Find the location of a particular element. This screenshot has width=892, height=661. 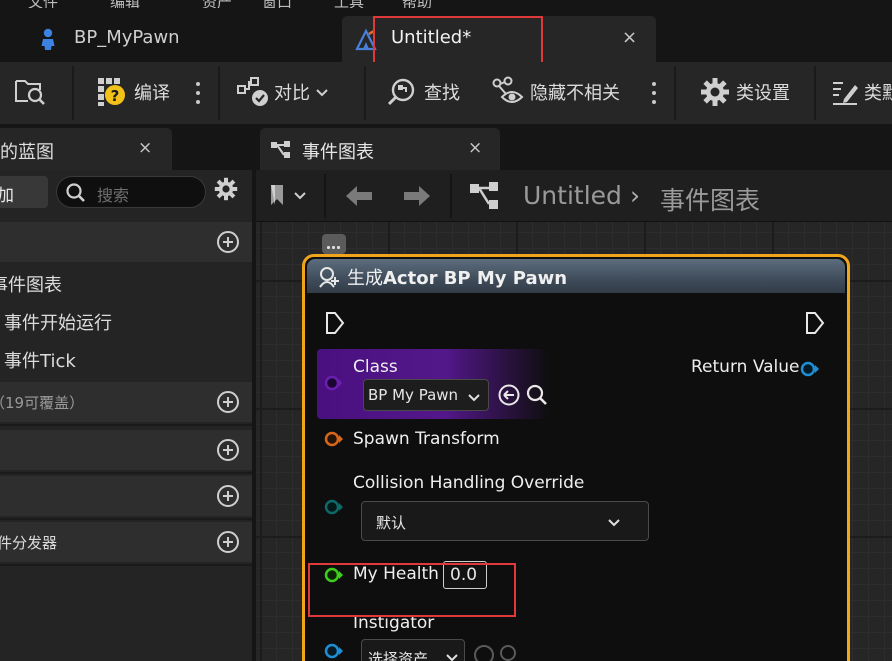

add-dispatcher-icon is located at coordinates (228, 542).